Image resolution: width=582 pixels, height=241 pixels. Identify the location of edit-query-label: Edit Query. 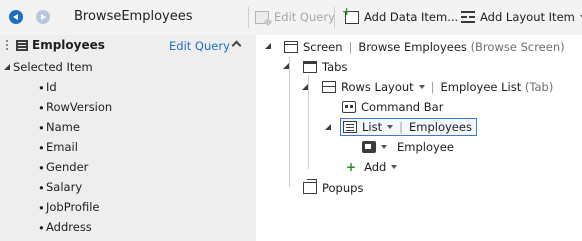
(304, 17).